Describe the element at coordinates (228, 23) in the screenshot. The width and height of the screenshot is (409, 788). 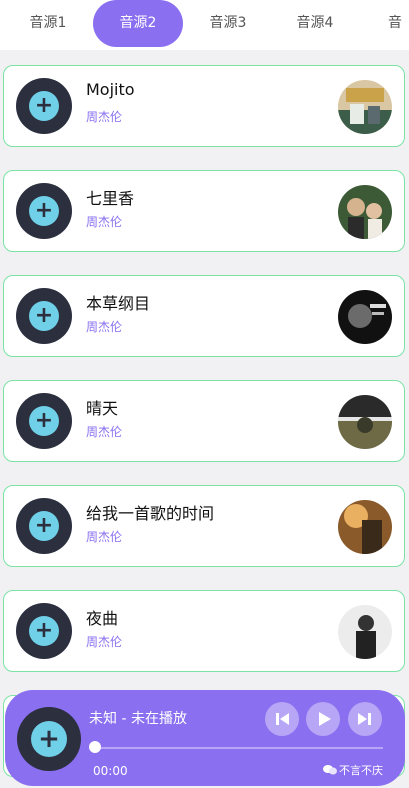
I see `tab-source-3: 音源3` at that location.